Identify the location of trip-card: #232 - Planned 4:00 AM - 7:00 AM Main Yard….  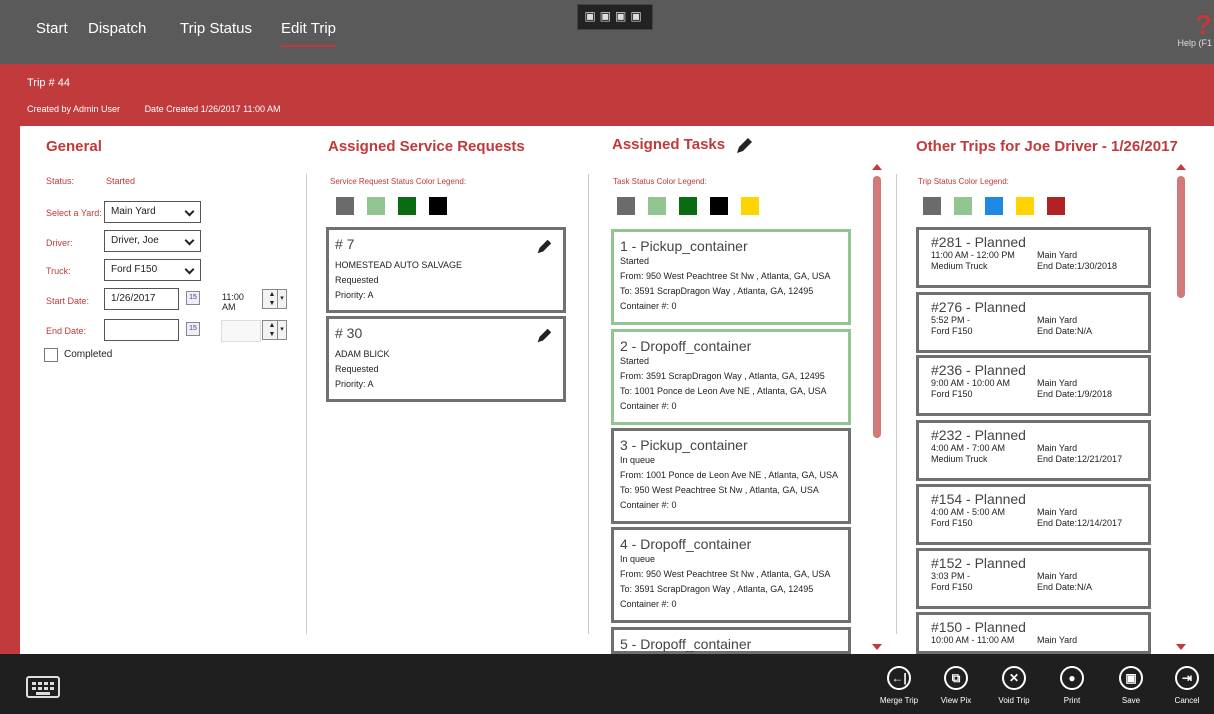
(1033, 450).